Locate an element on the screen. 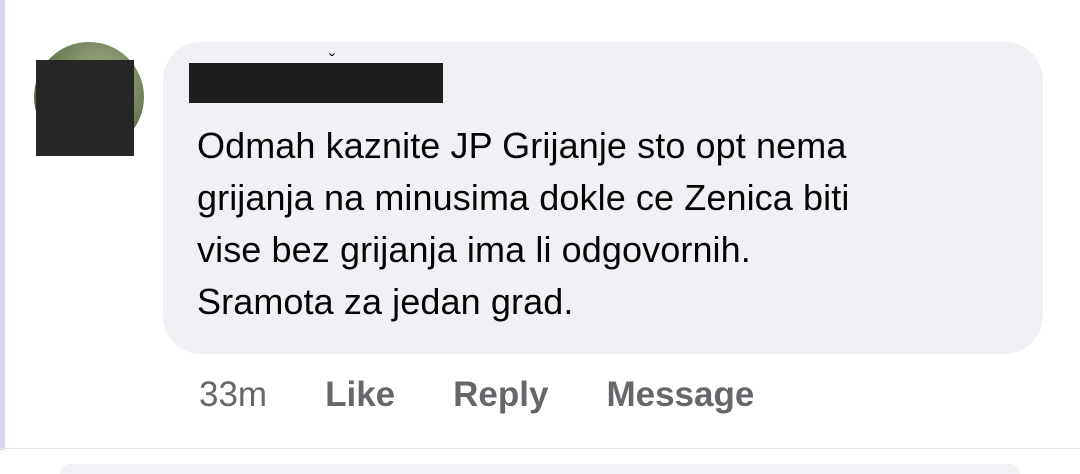 This screenshot has height=474, width=1080. comment-line: Sramota za jedan grad. is located at coordinates (385, 301).